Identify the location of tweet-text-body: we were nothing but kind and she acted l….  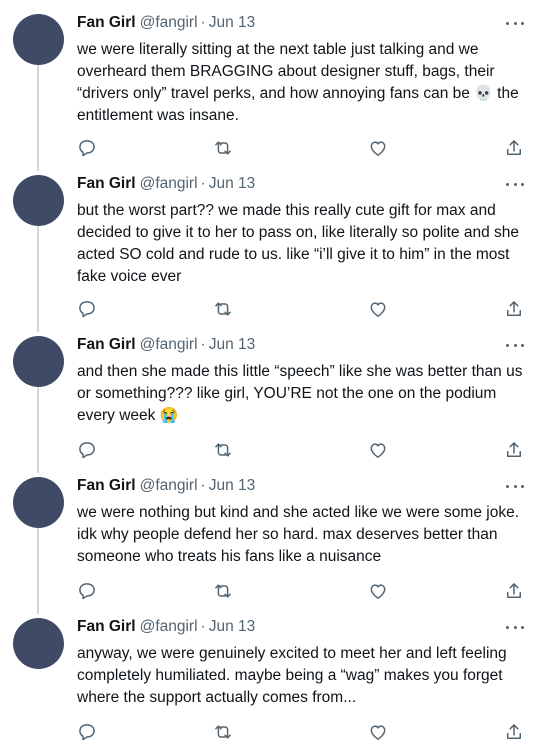
(298, 534).